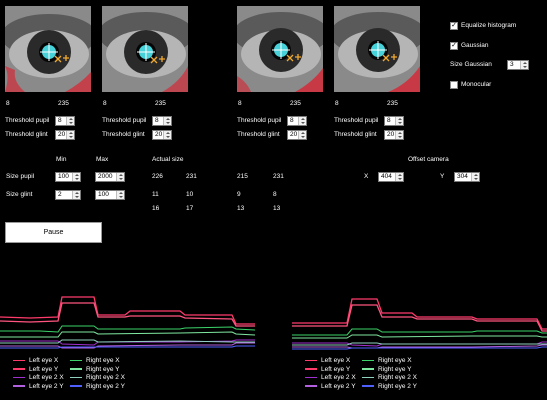  I want to click on pause-button: Pause, so click(53, 232).